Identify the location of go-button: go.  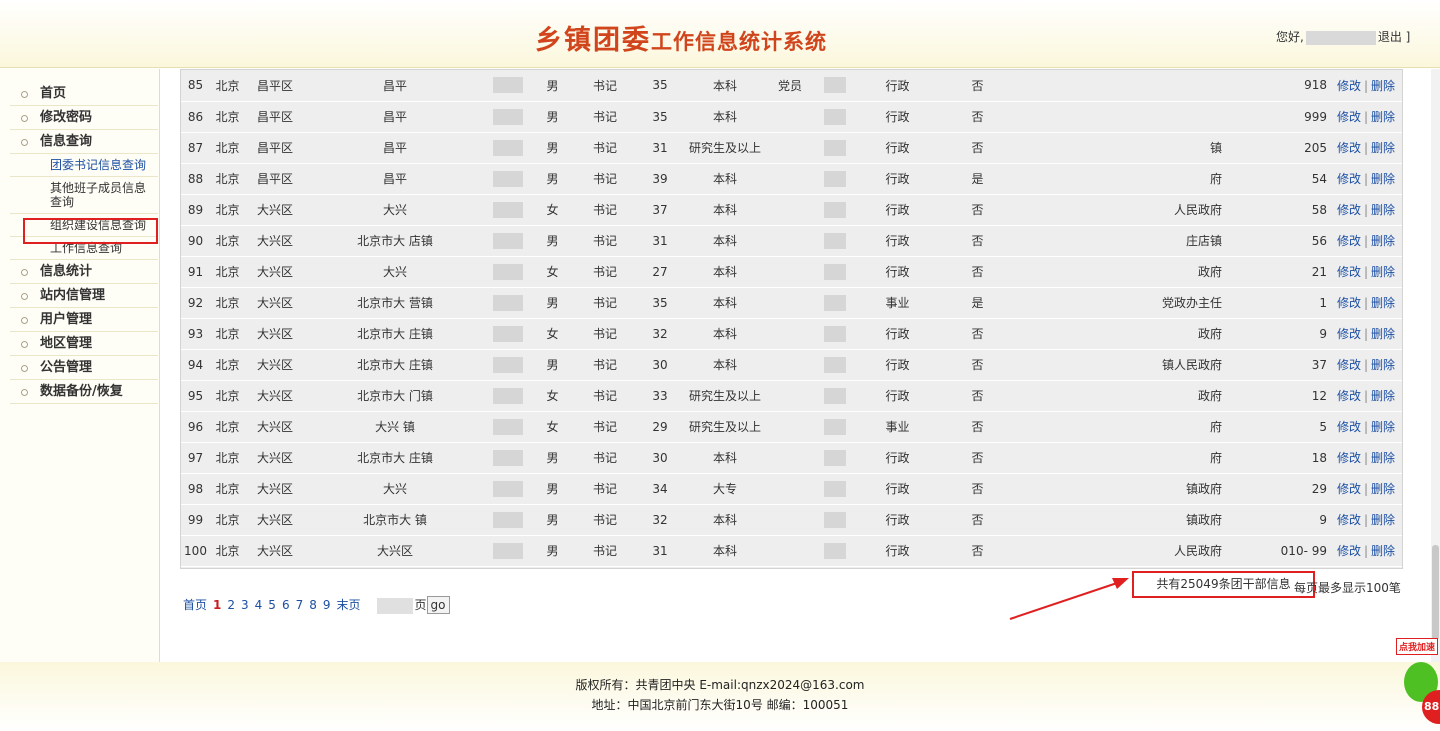
(438, 605).